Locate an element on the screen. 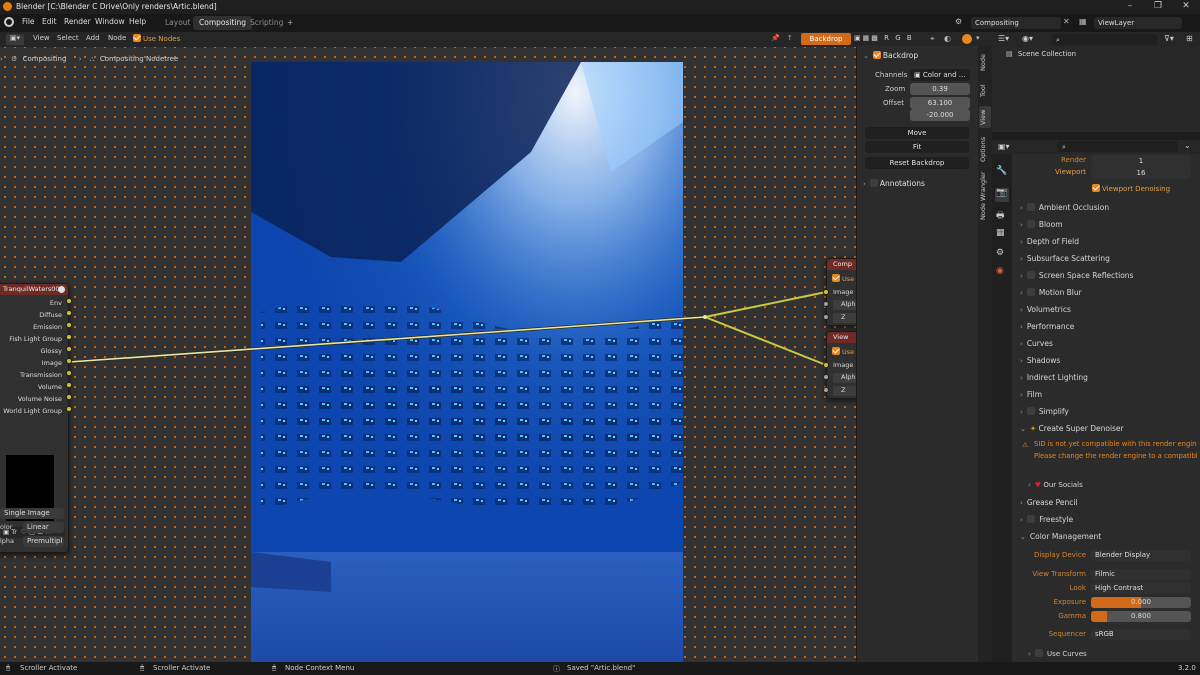  menu-render: Render is located at coordinates (77, 21).